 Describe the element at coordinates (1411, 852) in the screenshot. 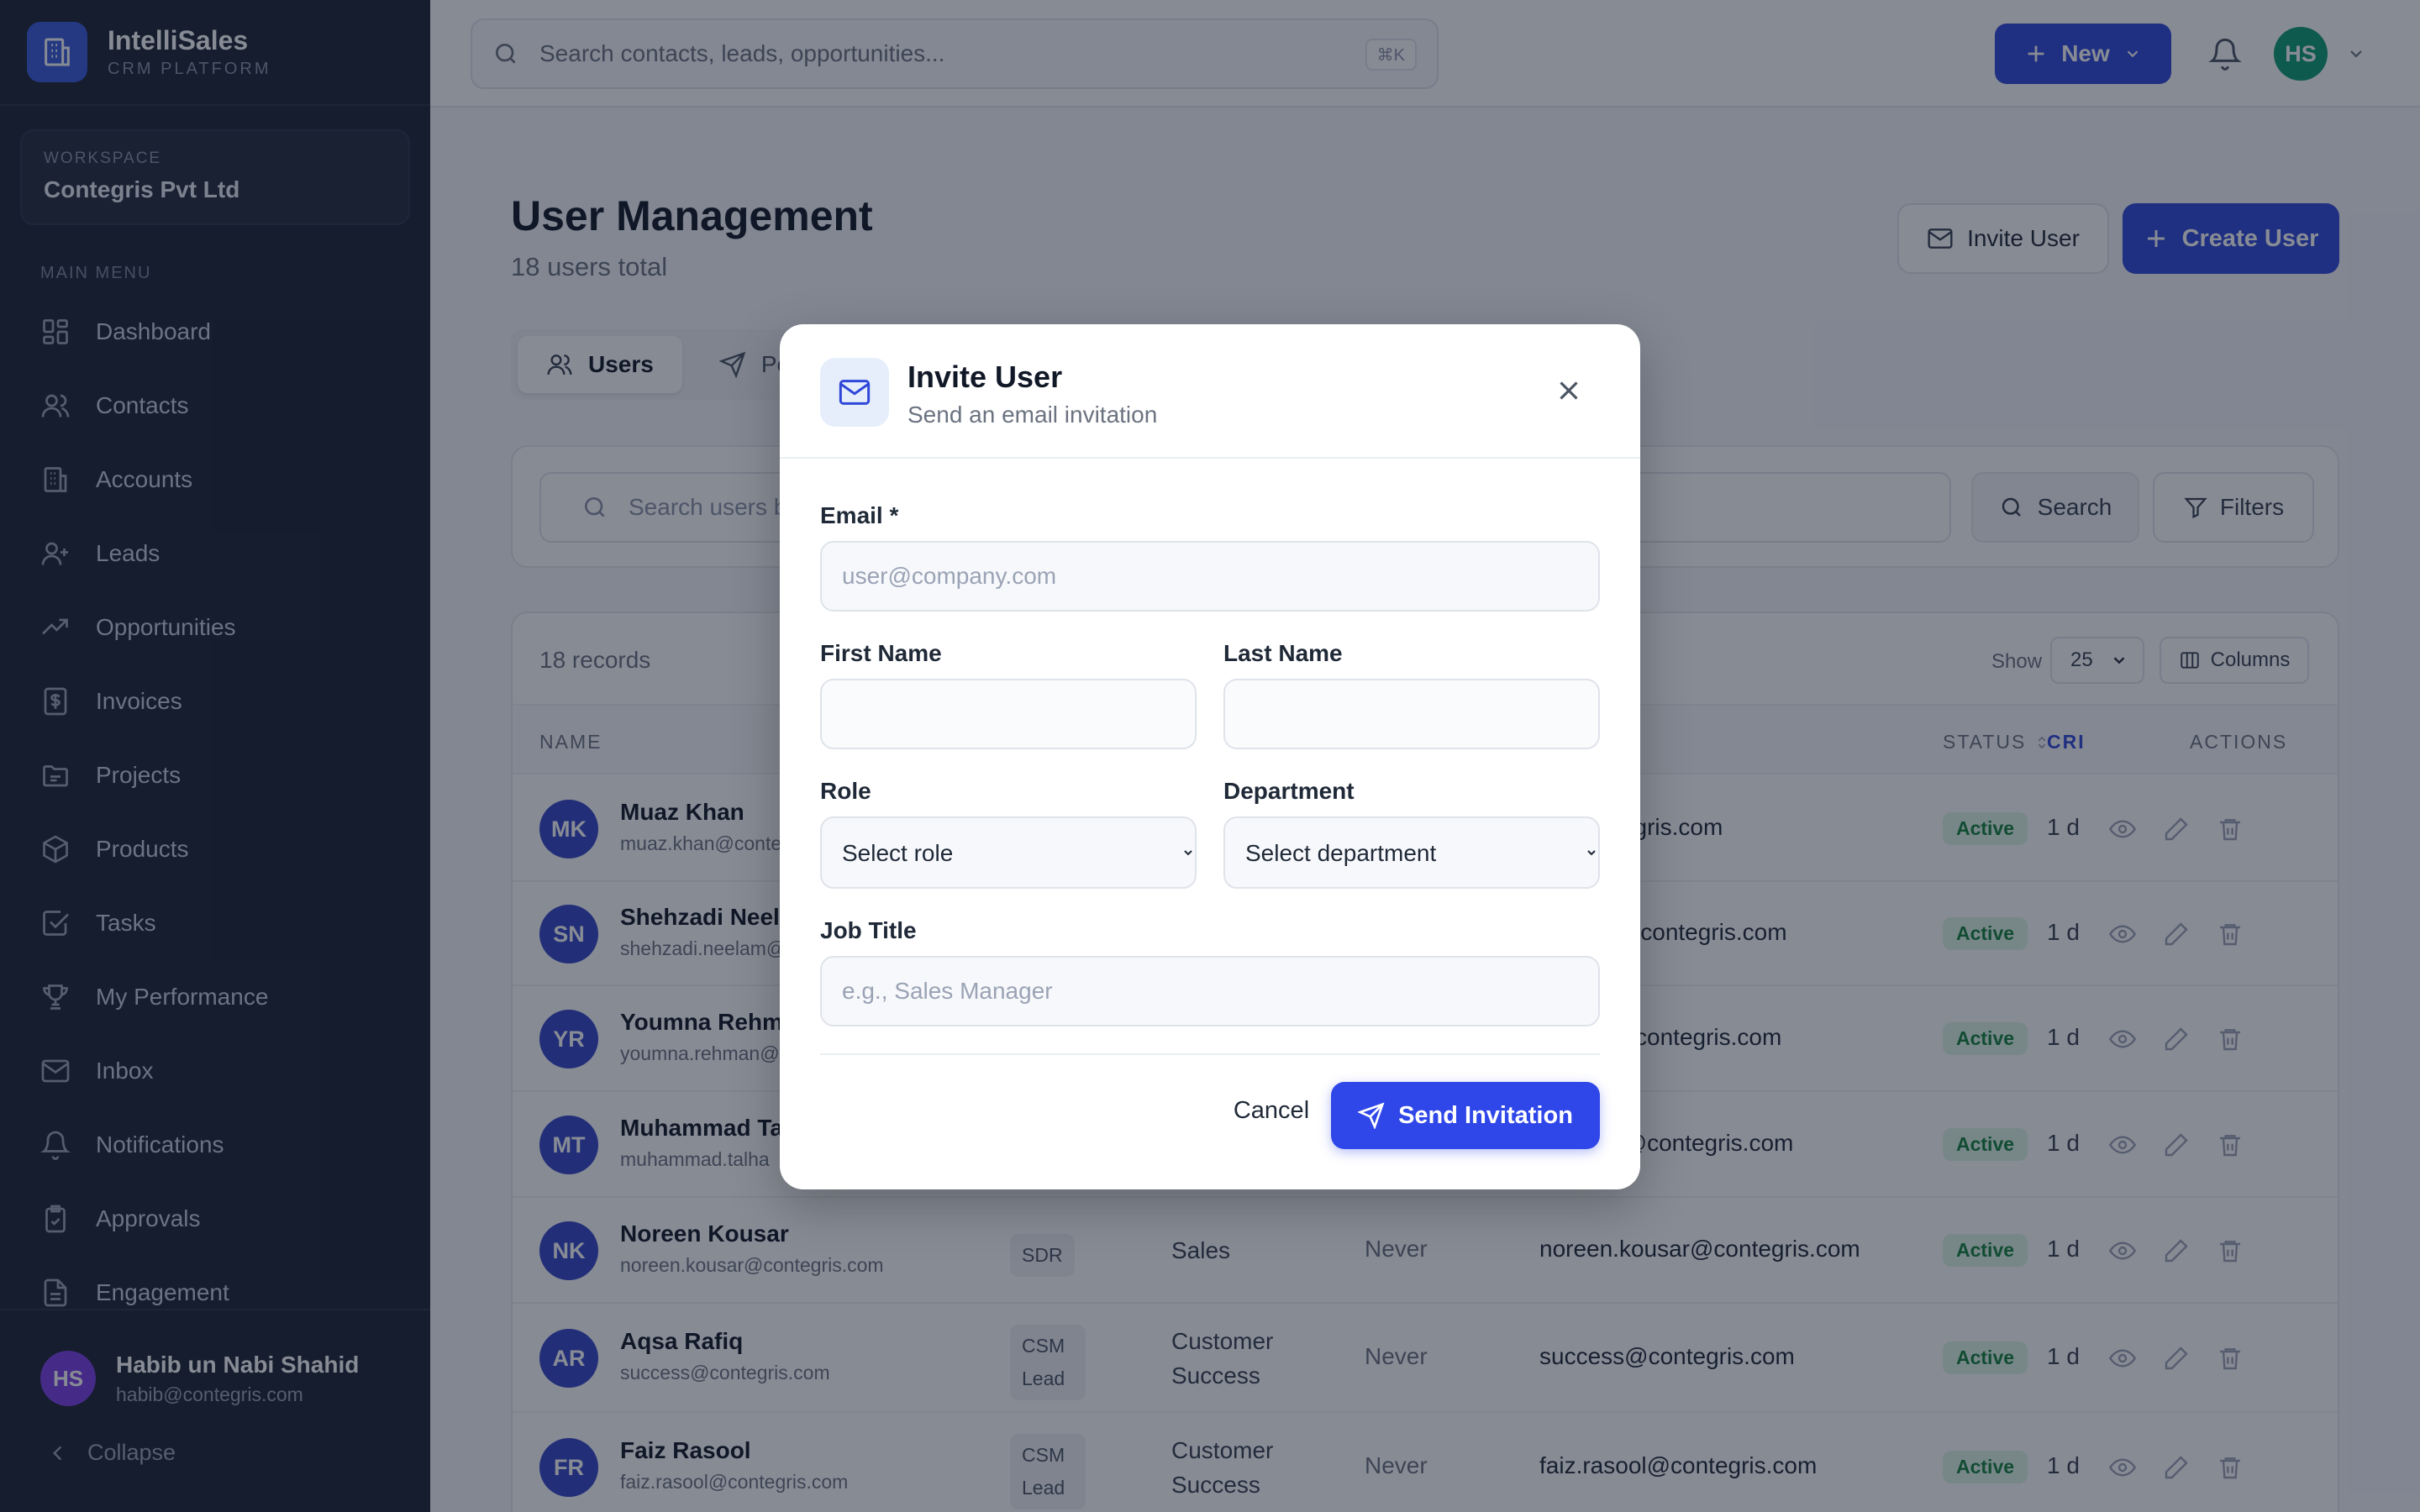

I see `department-select: Select department` at that location.